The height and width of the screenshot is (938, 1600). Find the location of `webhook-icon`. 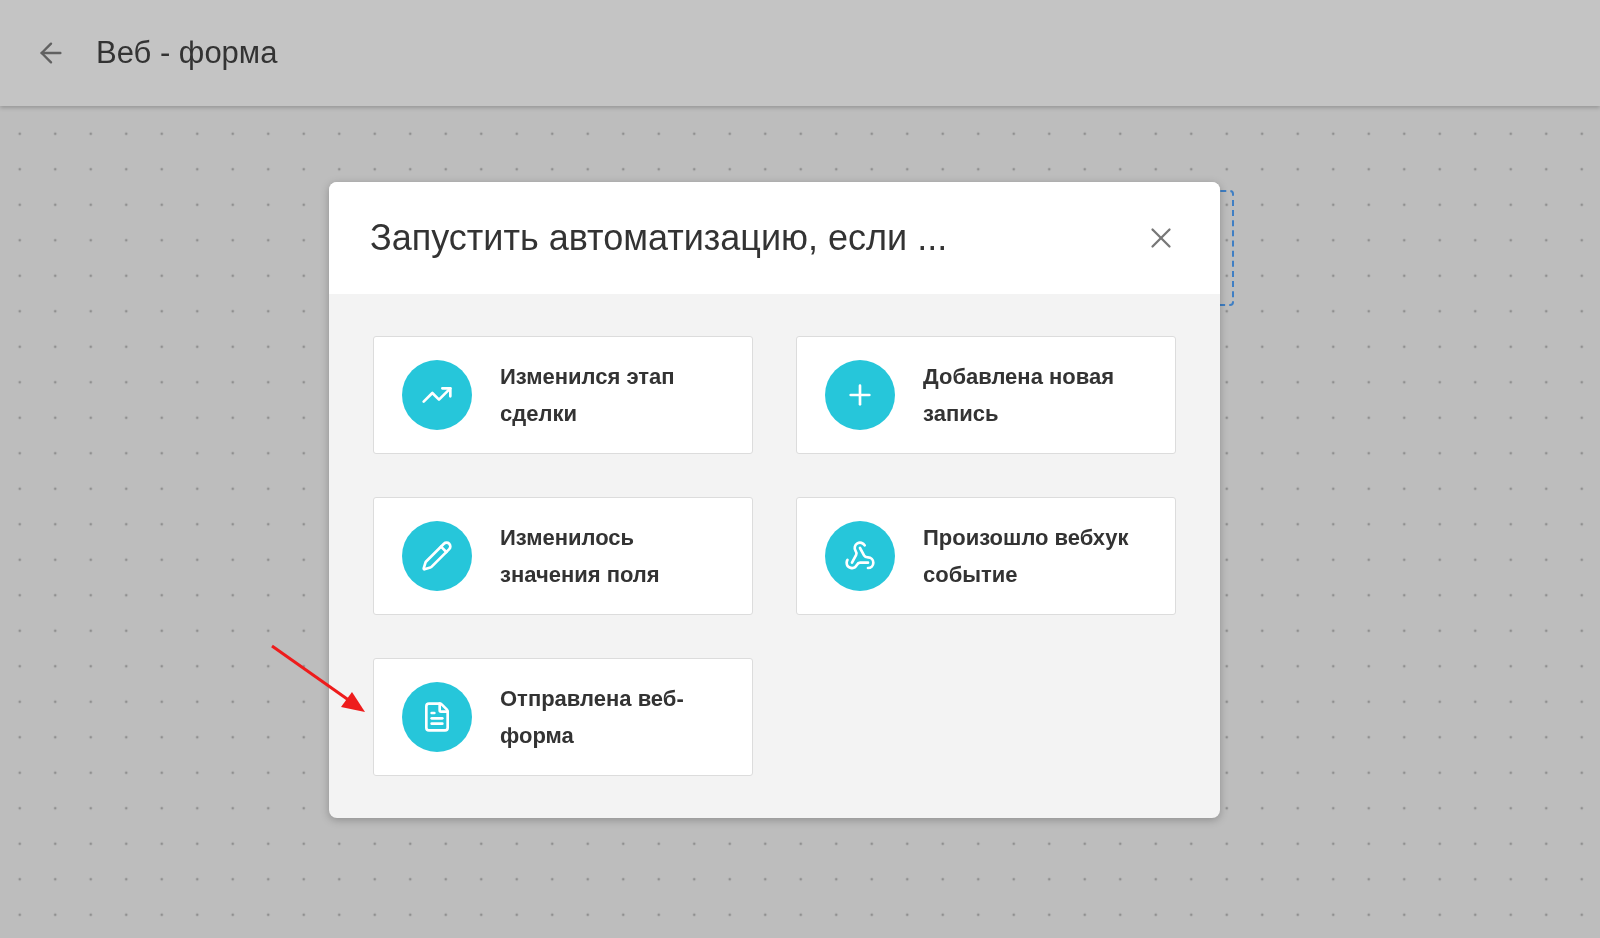

webhook-icon is located at coordinates (860, 556).